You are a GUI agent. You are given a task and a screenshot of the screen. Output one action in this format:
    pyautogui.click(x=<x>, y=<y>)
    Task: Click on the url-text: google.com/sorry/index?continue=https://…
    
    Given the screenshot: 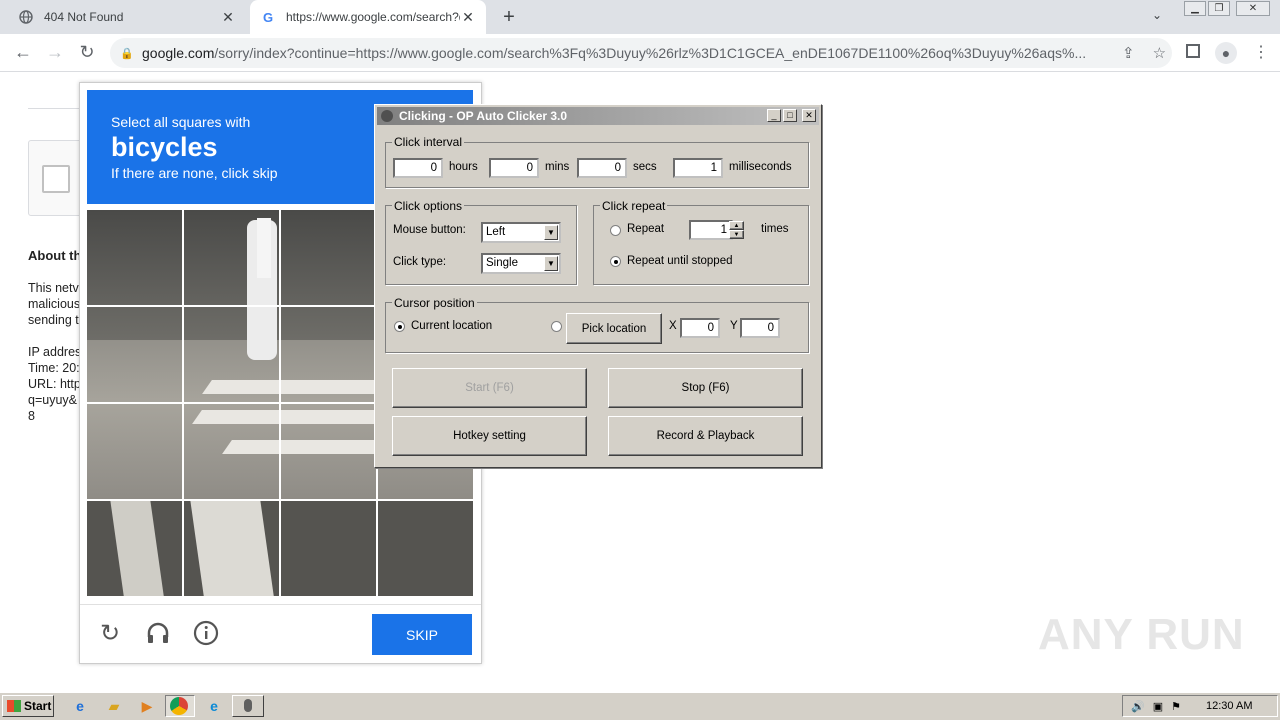 What is the action you would take?
    pyautogui.click(x=614, y=53)
    